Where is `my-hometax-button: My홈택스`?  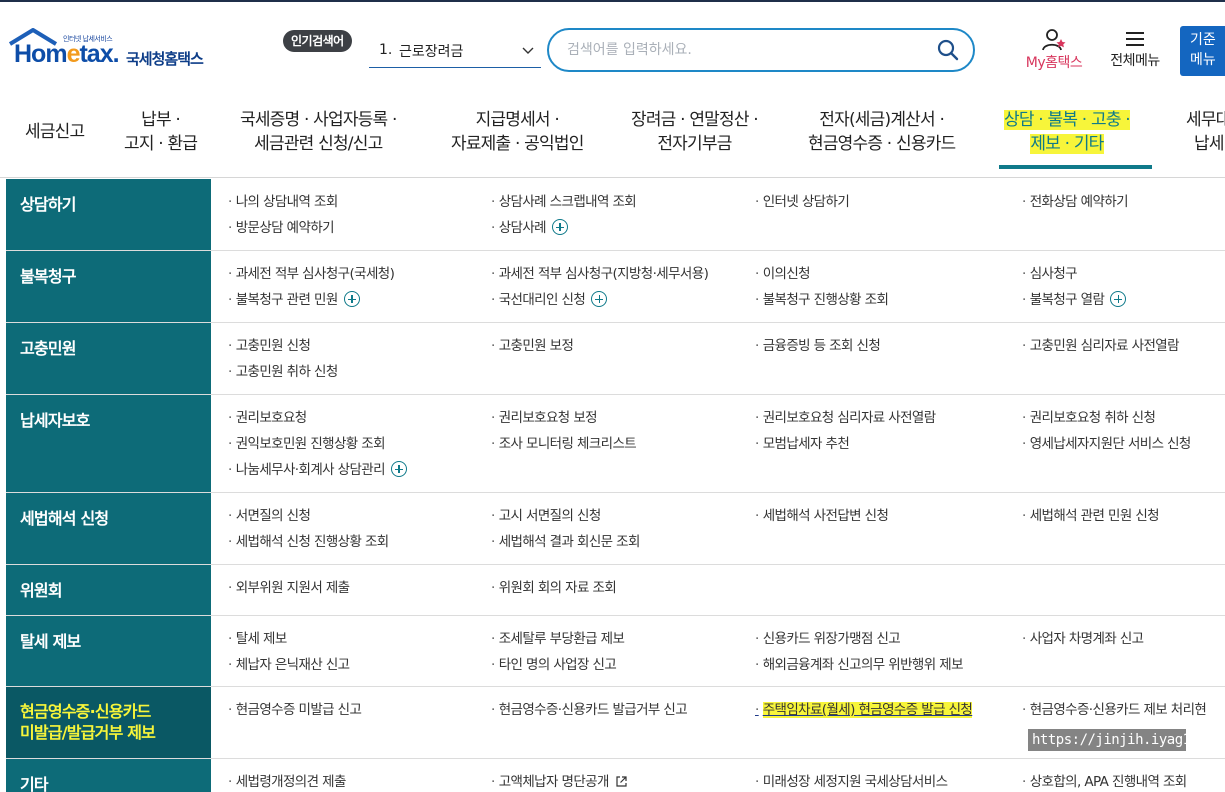 my-hometax-button: My홈택스 is located at coordinates (1054, 51).